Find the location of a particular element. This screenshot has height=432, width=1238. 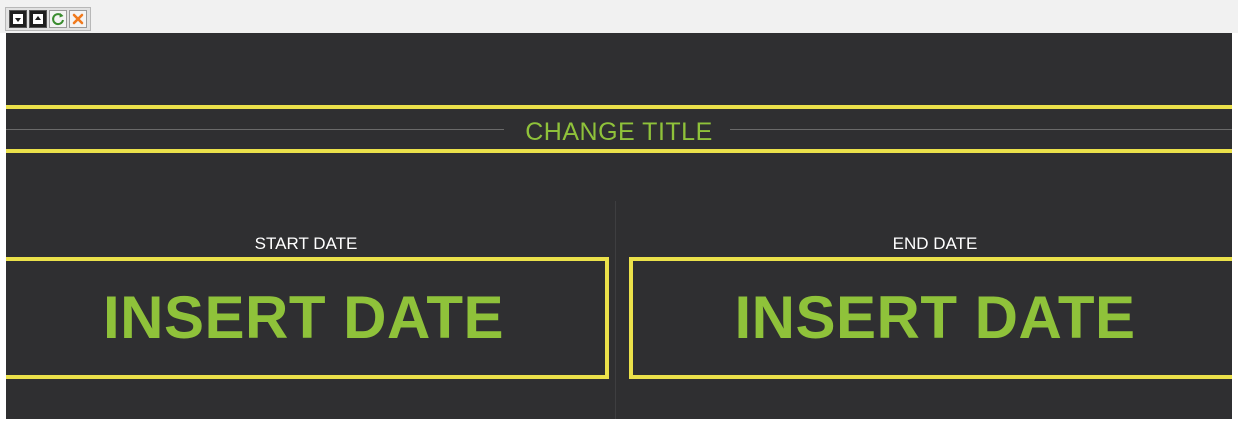

move-up-icon is located at coordinates (38, 19).